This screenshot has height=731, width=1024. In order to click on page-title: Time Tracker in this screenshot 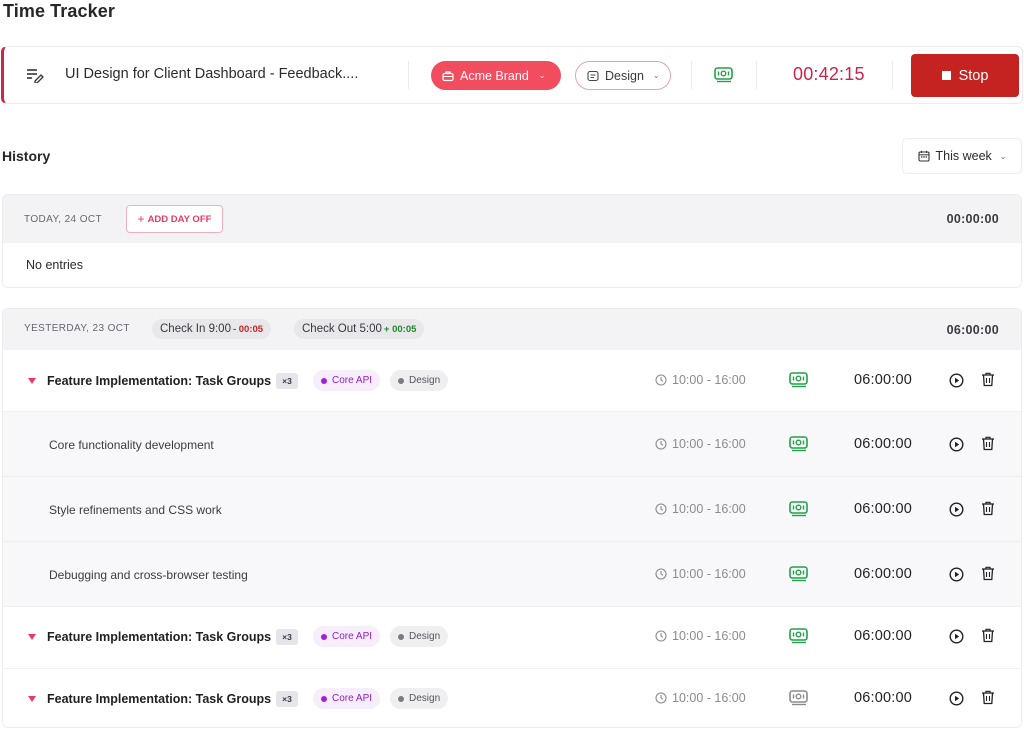, I will do `click(59, 11)`.